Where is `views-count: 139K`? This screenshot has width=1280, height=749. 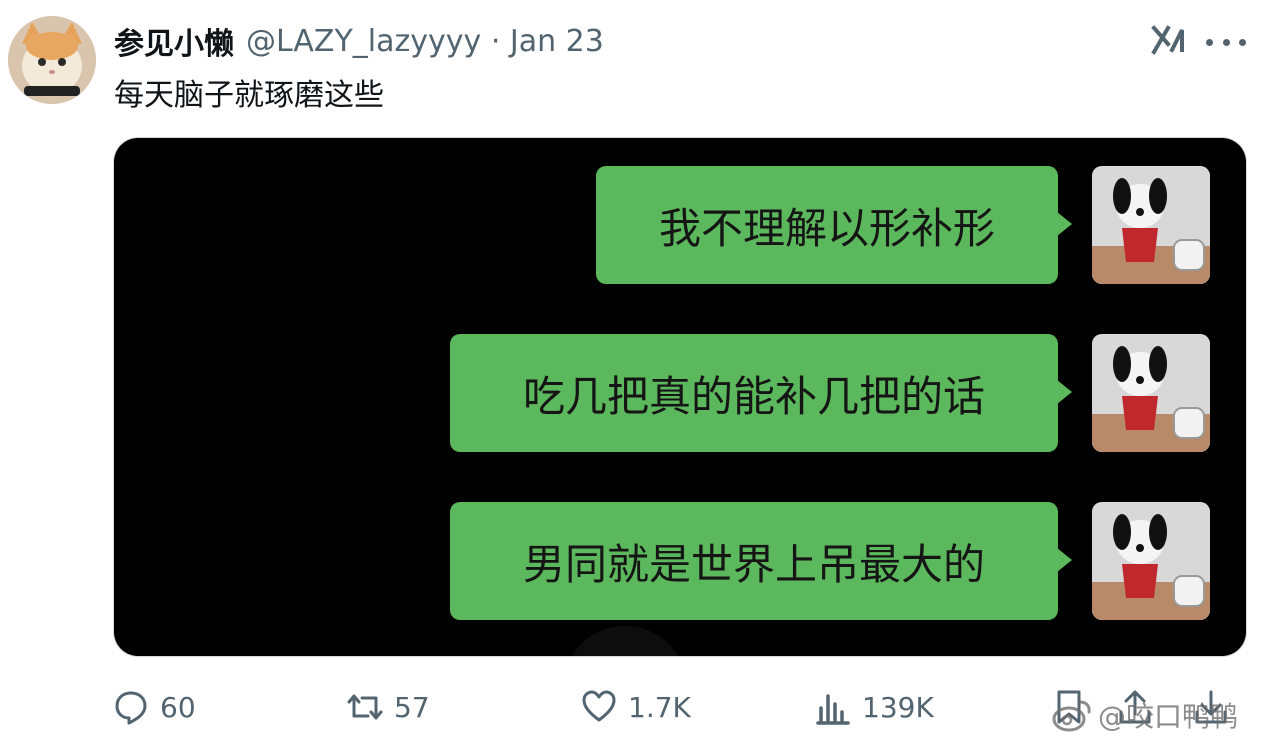
views-count: 139K is located at coordinates (898, 707).